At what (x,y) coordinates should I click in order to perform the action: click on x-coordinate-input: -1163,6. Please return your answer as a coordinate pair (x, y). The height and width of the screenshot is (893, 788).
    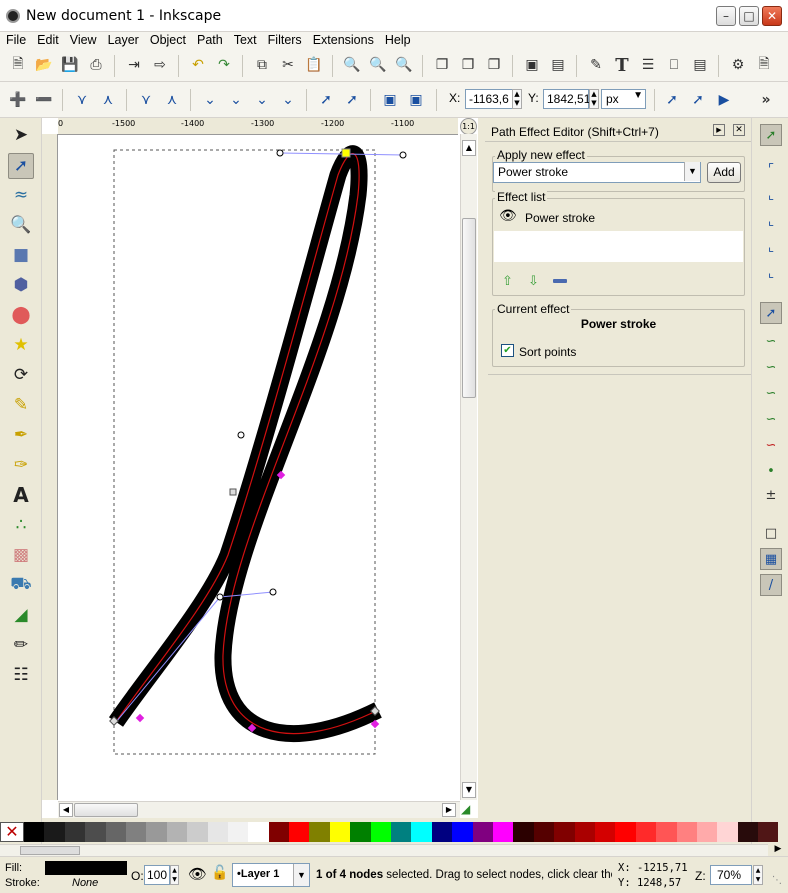
    Looking at the image, I should click on (489, 99).